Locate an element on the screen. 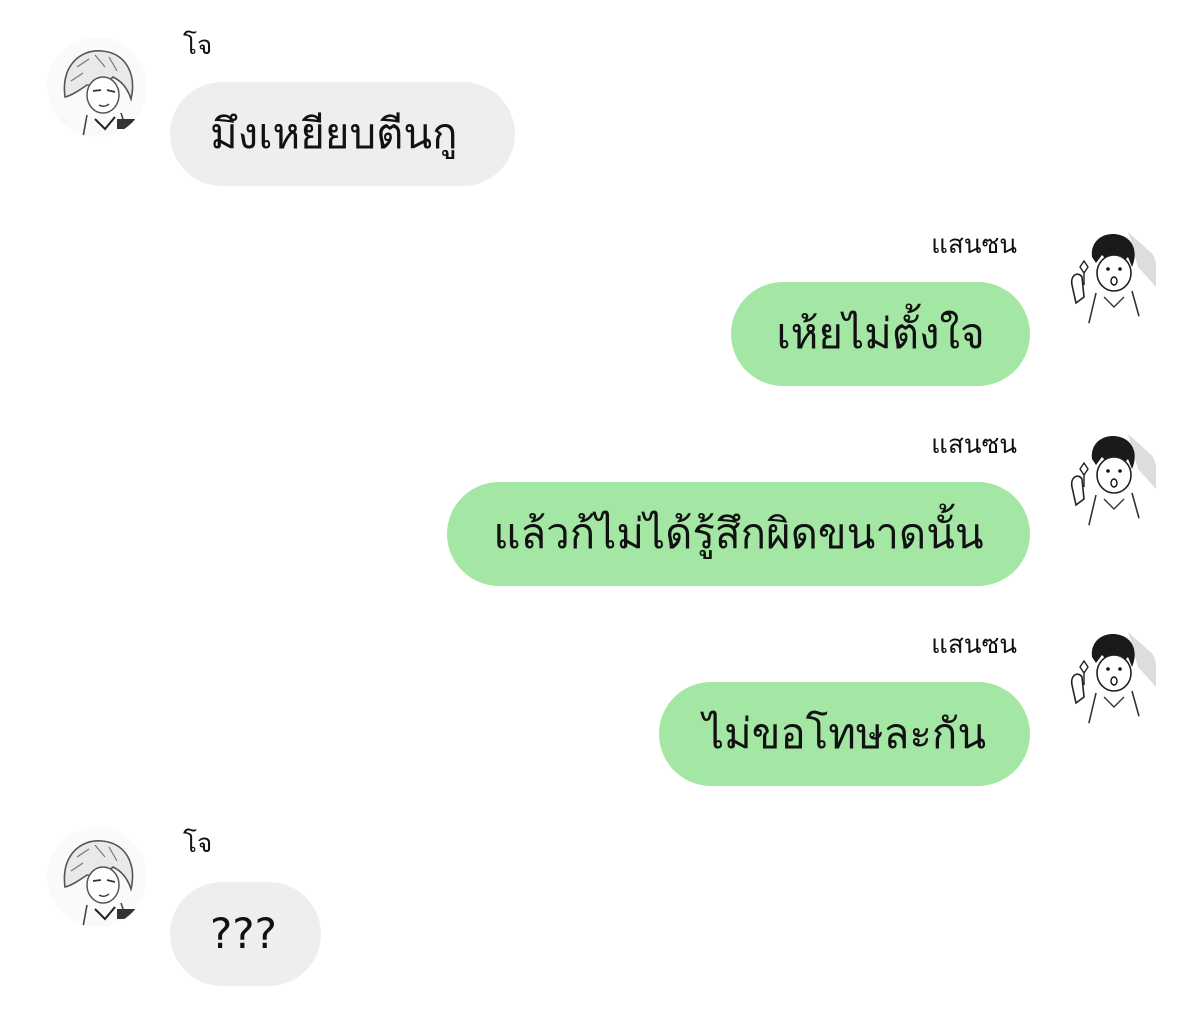  message-bubble-outgoing: แล้วก้ไม่ได้รู้สึกผิดขนาดนั้น is located at coordinates (738, 534).